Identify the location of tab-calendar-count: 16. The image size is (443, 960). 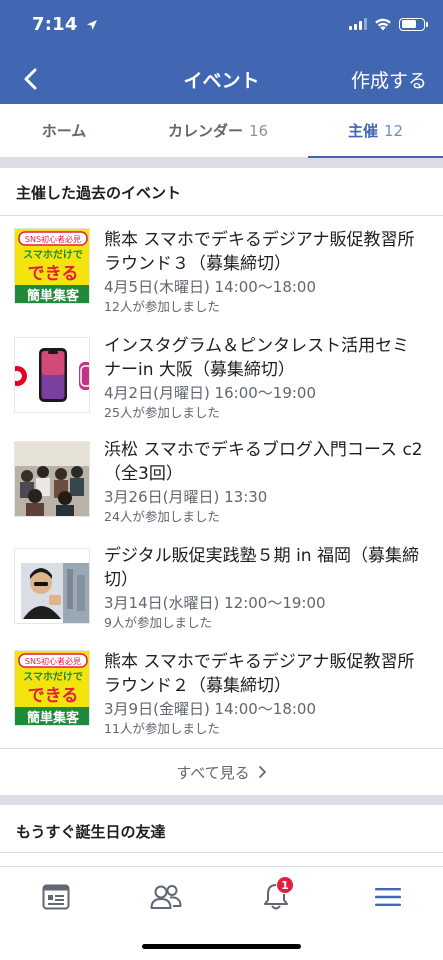
(258, 130).